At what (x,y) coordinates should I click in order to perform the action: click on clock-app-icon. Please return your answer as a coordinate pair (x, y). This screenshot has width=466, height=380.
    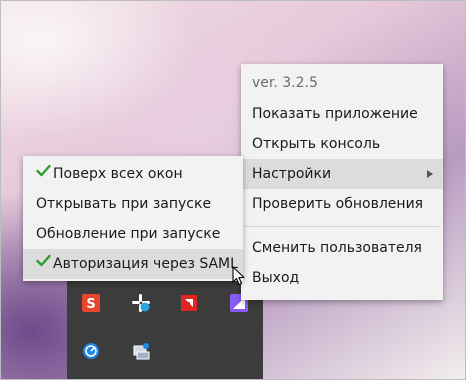
    Looking at the image, I should click on (91, 351).